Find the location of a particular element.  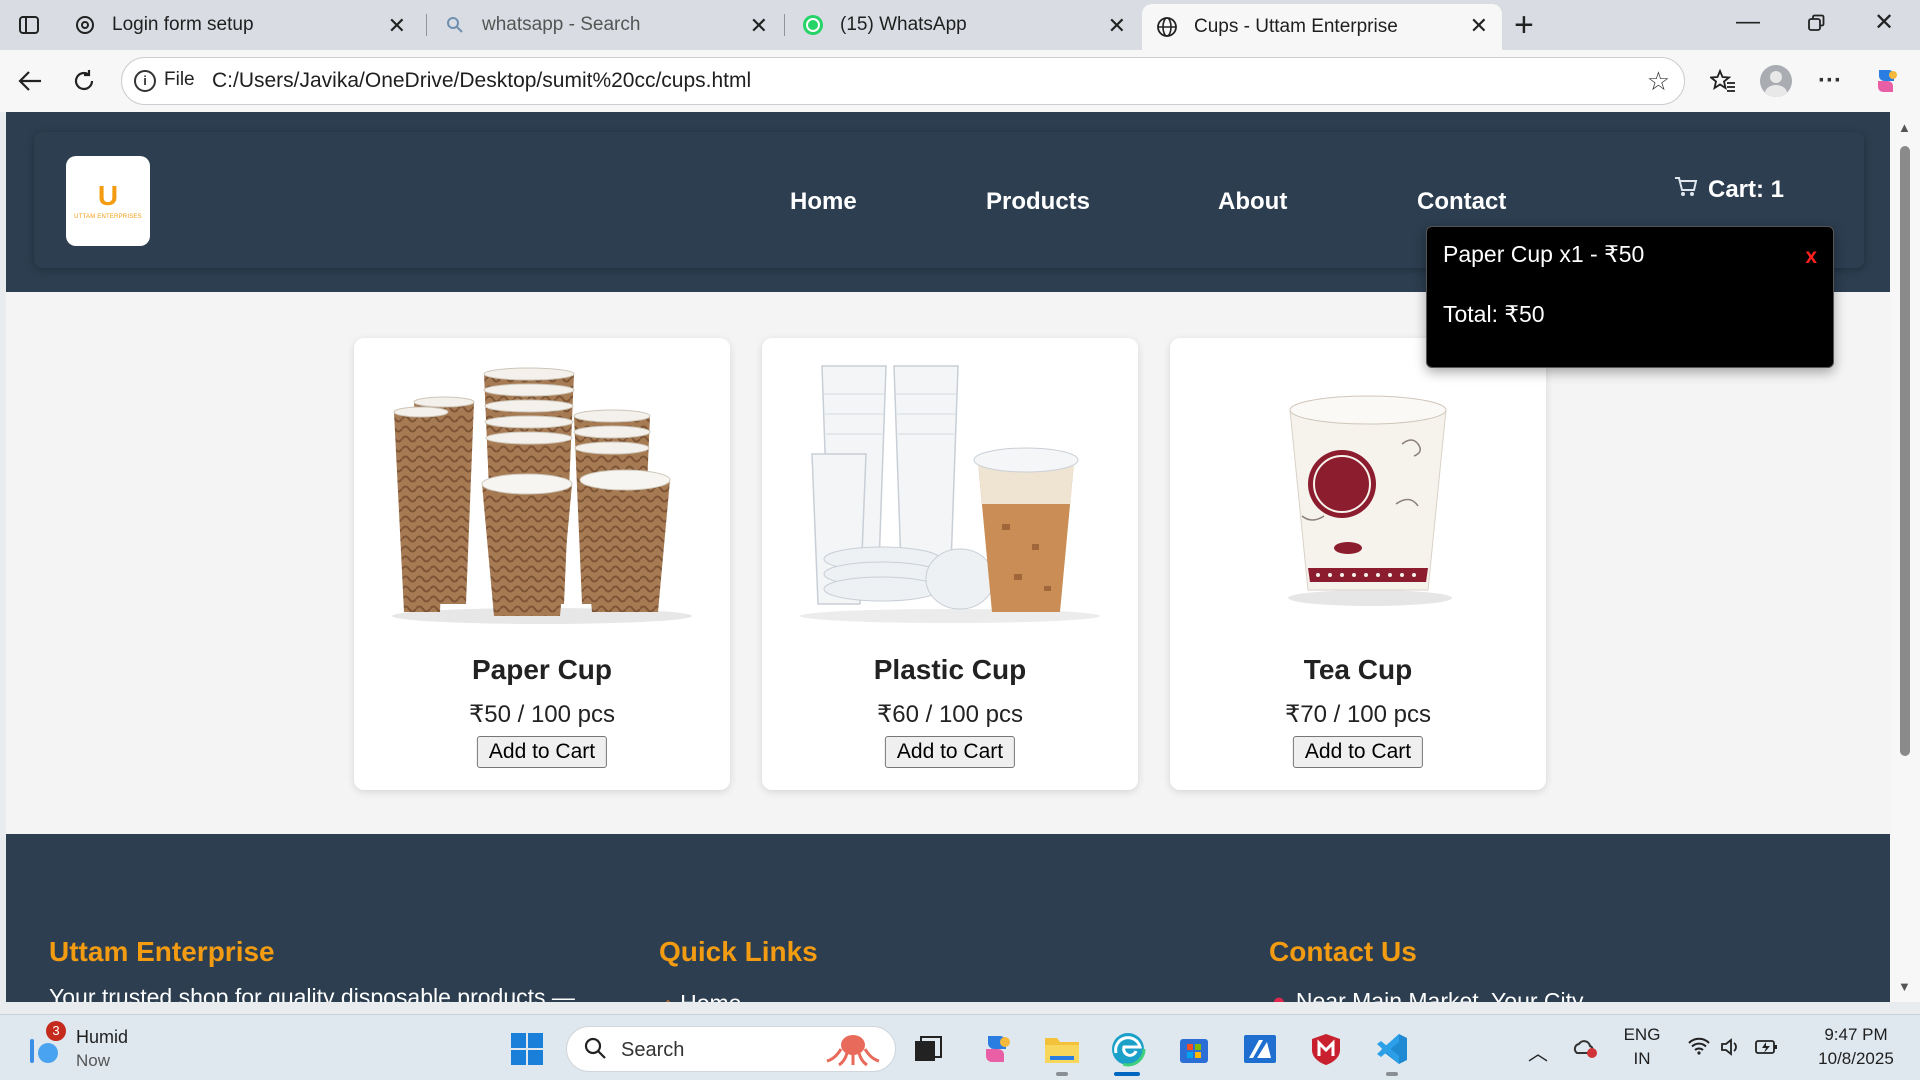

copilot-icon is located at coordinates (1886, 81).